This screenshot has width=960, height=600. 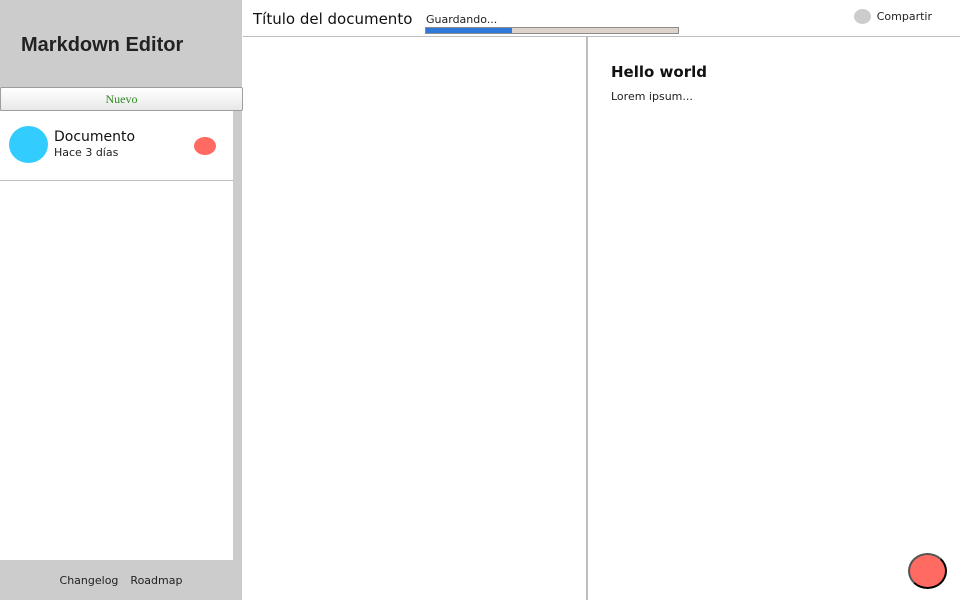 I want to click on sidebar-footer: Changelog Roadmap, so click(x=121, y=580).